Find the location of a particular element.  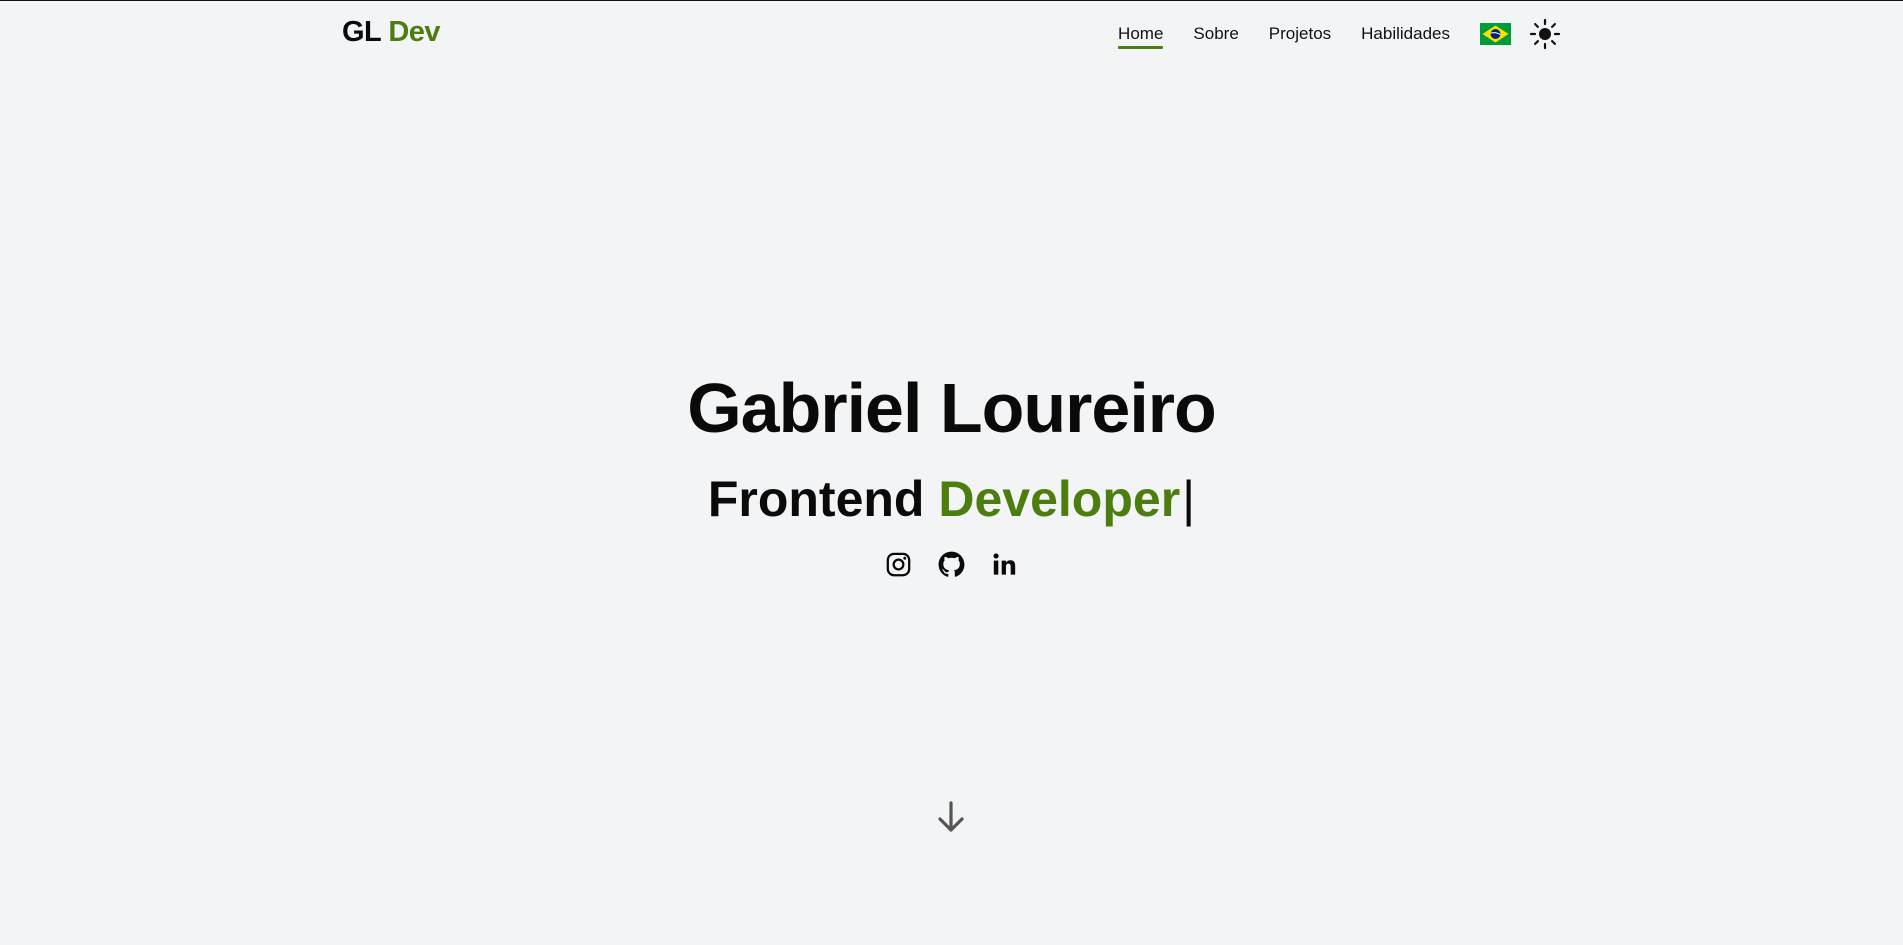

github-icon is located at coordinates (951, 564).